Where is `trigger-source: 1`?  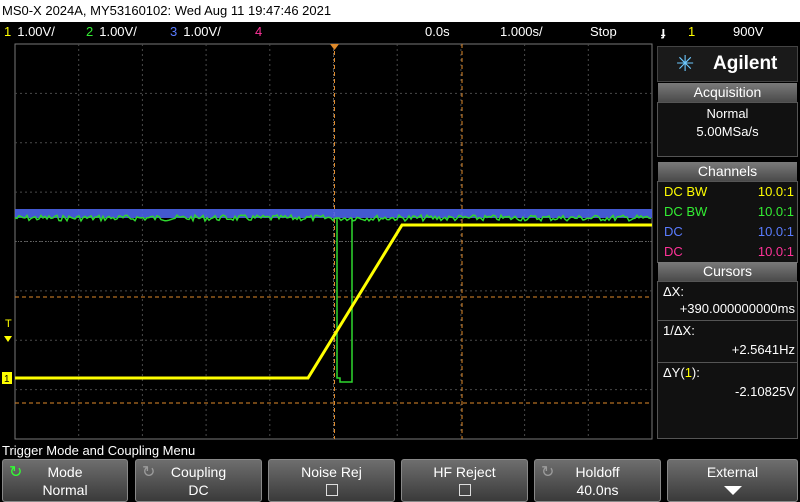 trigger-source: 1 is located at coordinates (691, 32).